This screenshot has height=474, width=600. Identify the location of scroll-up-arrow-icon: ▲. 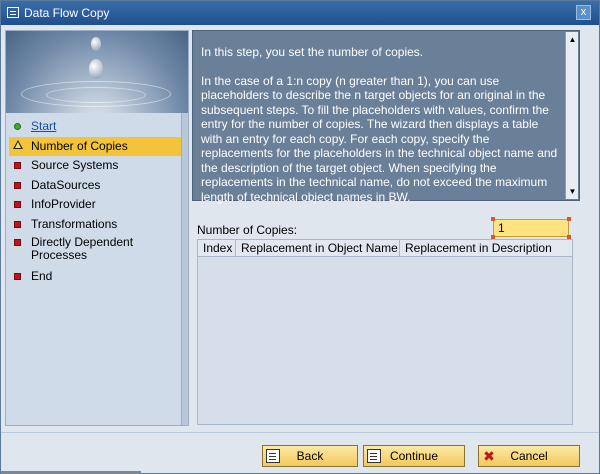
(572, 39).